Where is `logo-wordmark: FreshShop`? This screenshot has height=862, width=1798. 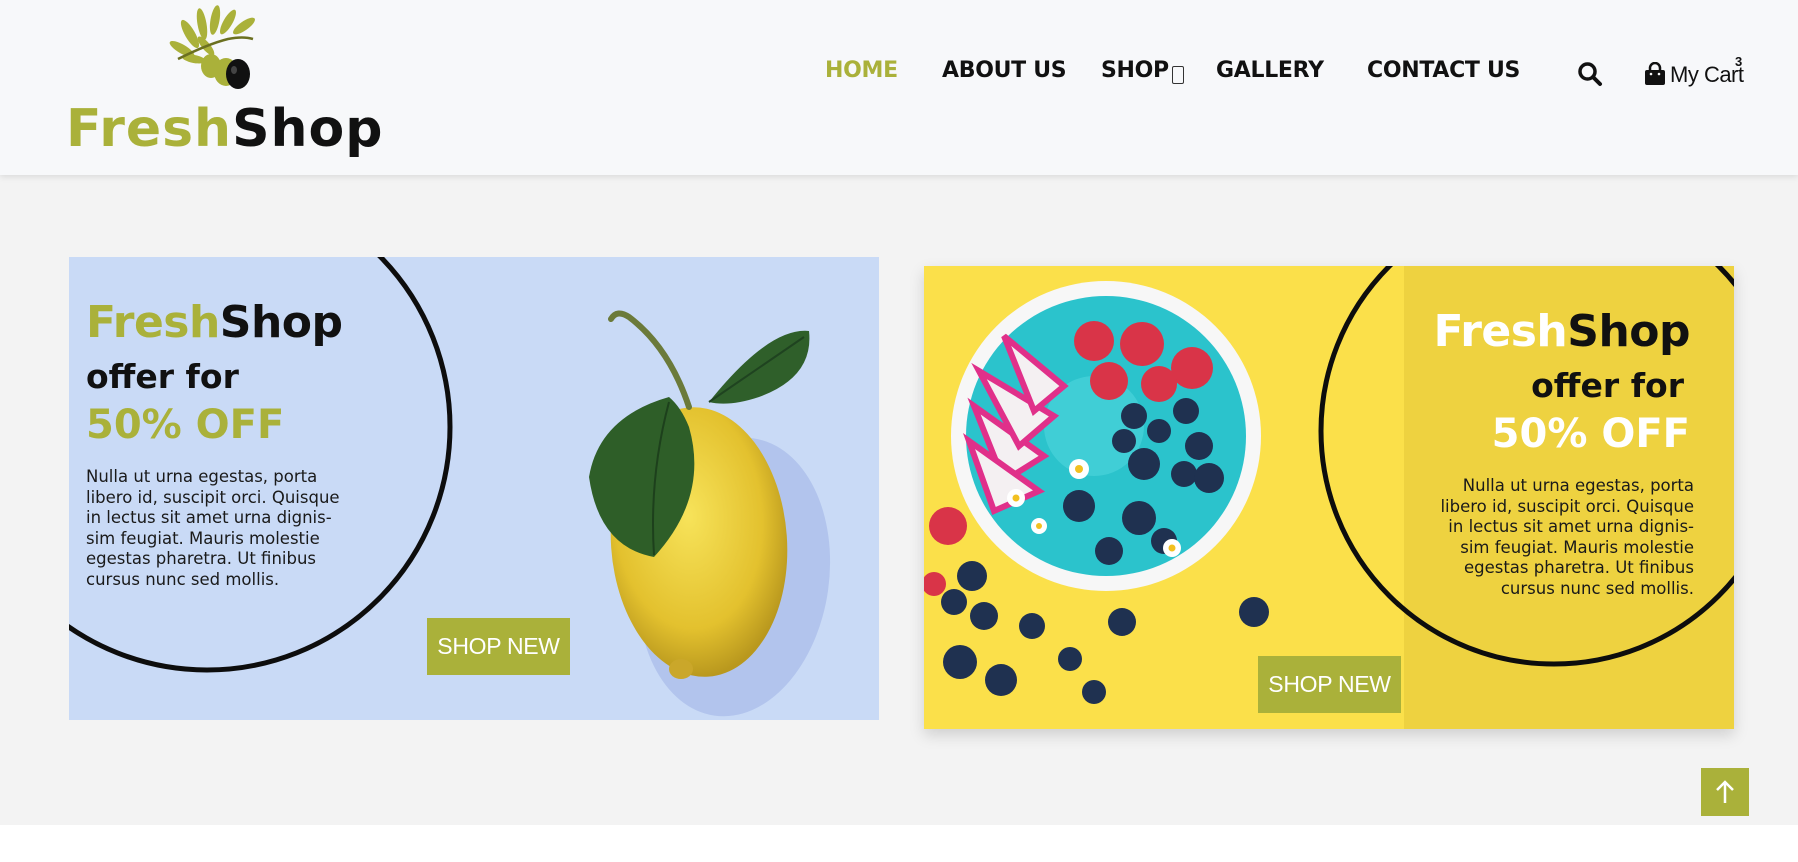 logo-wordmark: FreshShop is located at coordinates (225, 129).